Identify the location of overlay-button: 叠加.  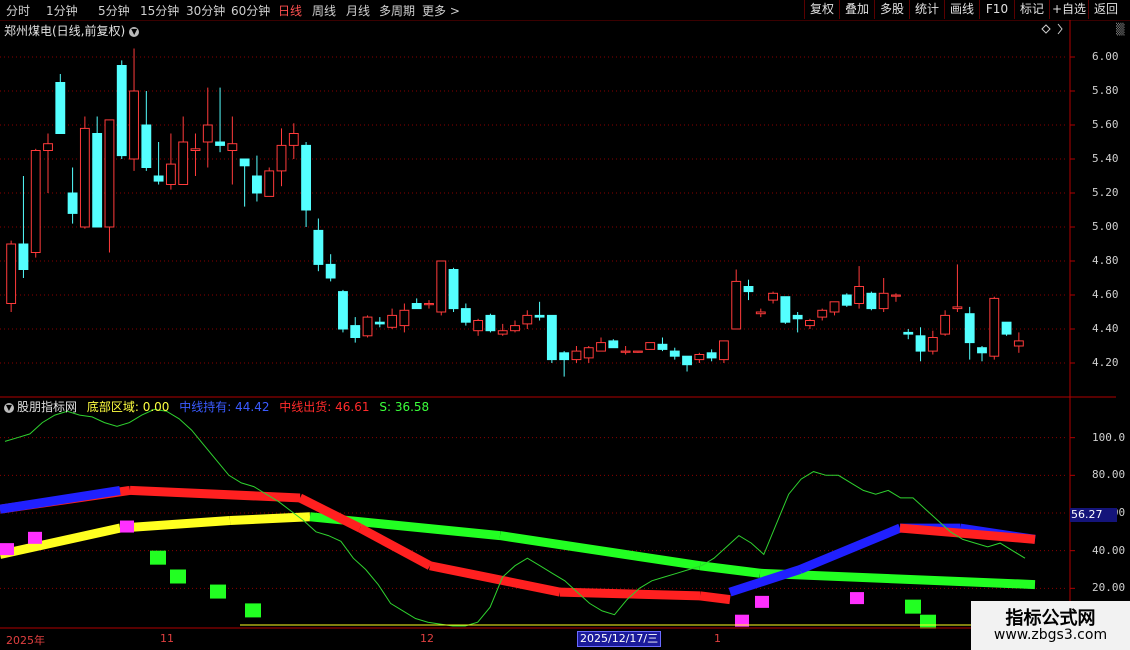
(856, 9).